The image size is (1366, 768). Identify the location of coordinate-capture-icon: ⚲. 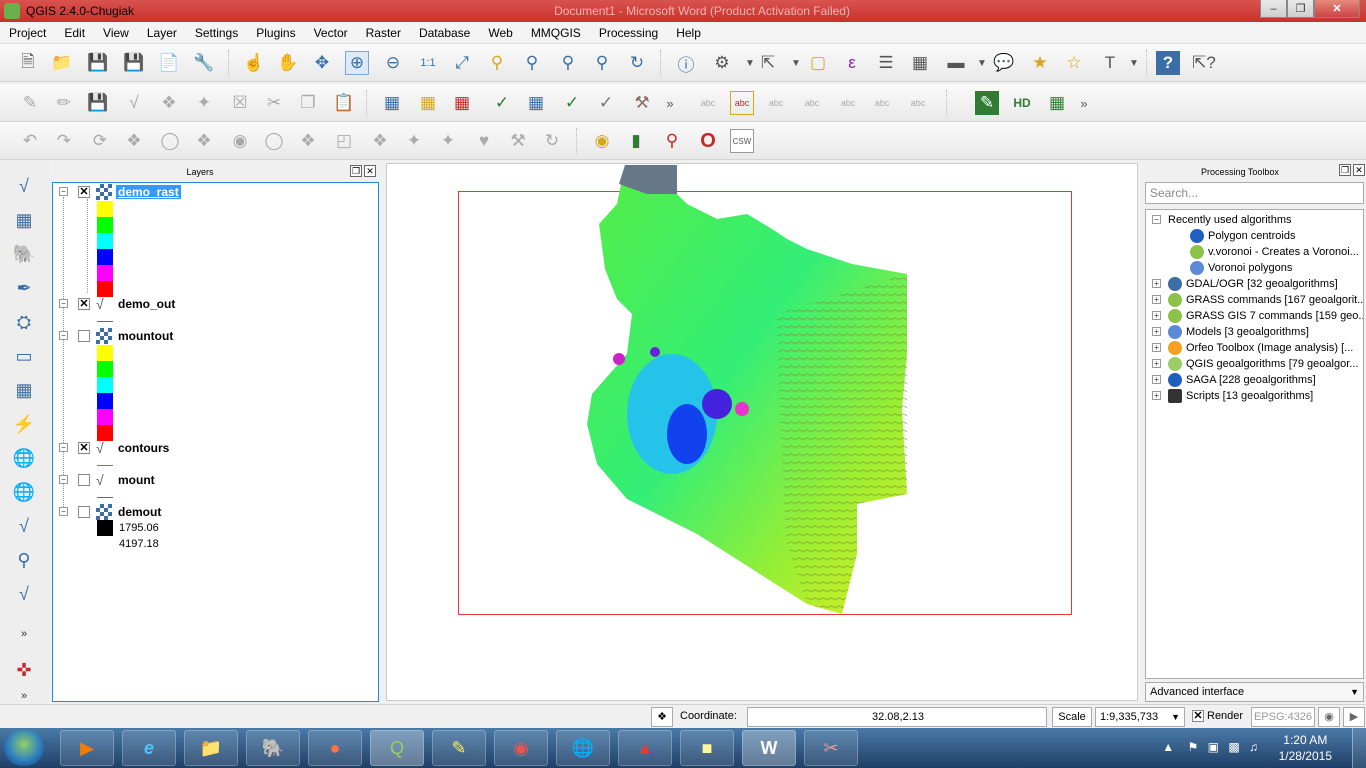
(672, 141).